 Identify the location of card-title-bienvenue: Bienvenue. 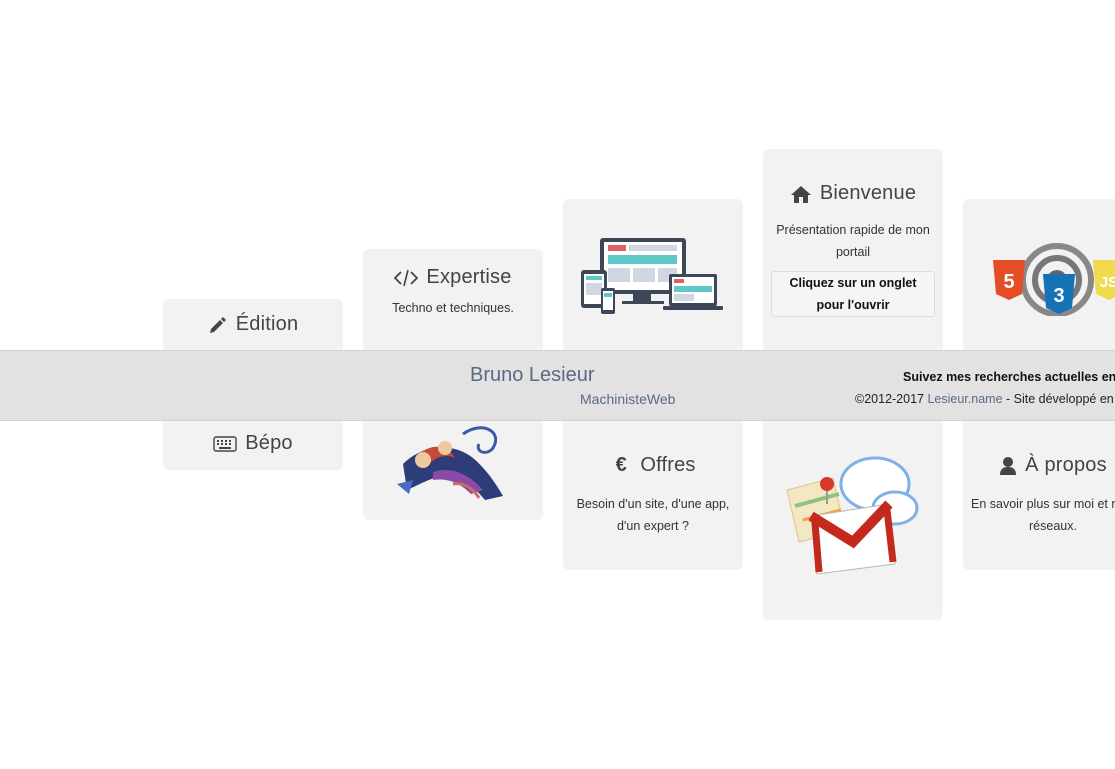
(868, 193).